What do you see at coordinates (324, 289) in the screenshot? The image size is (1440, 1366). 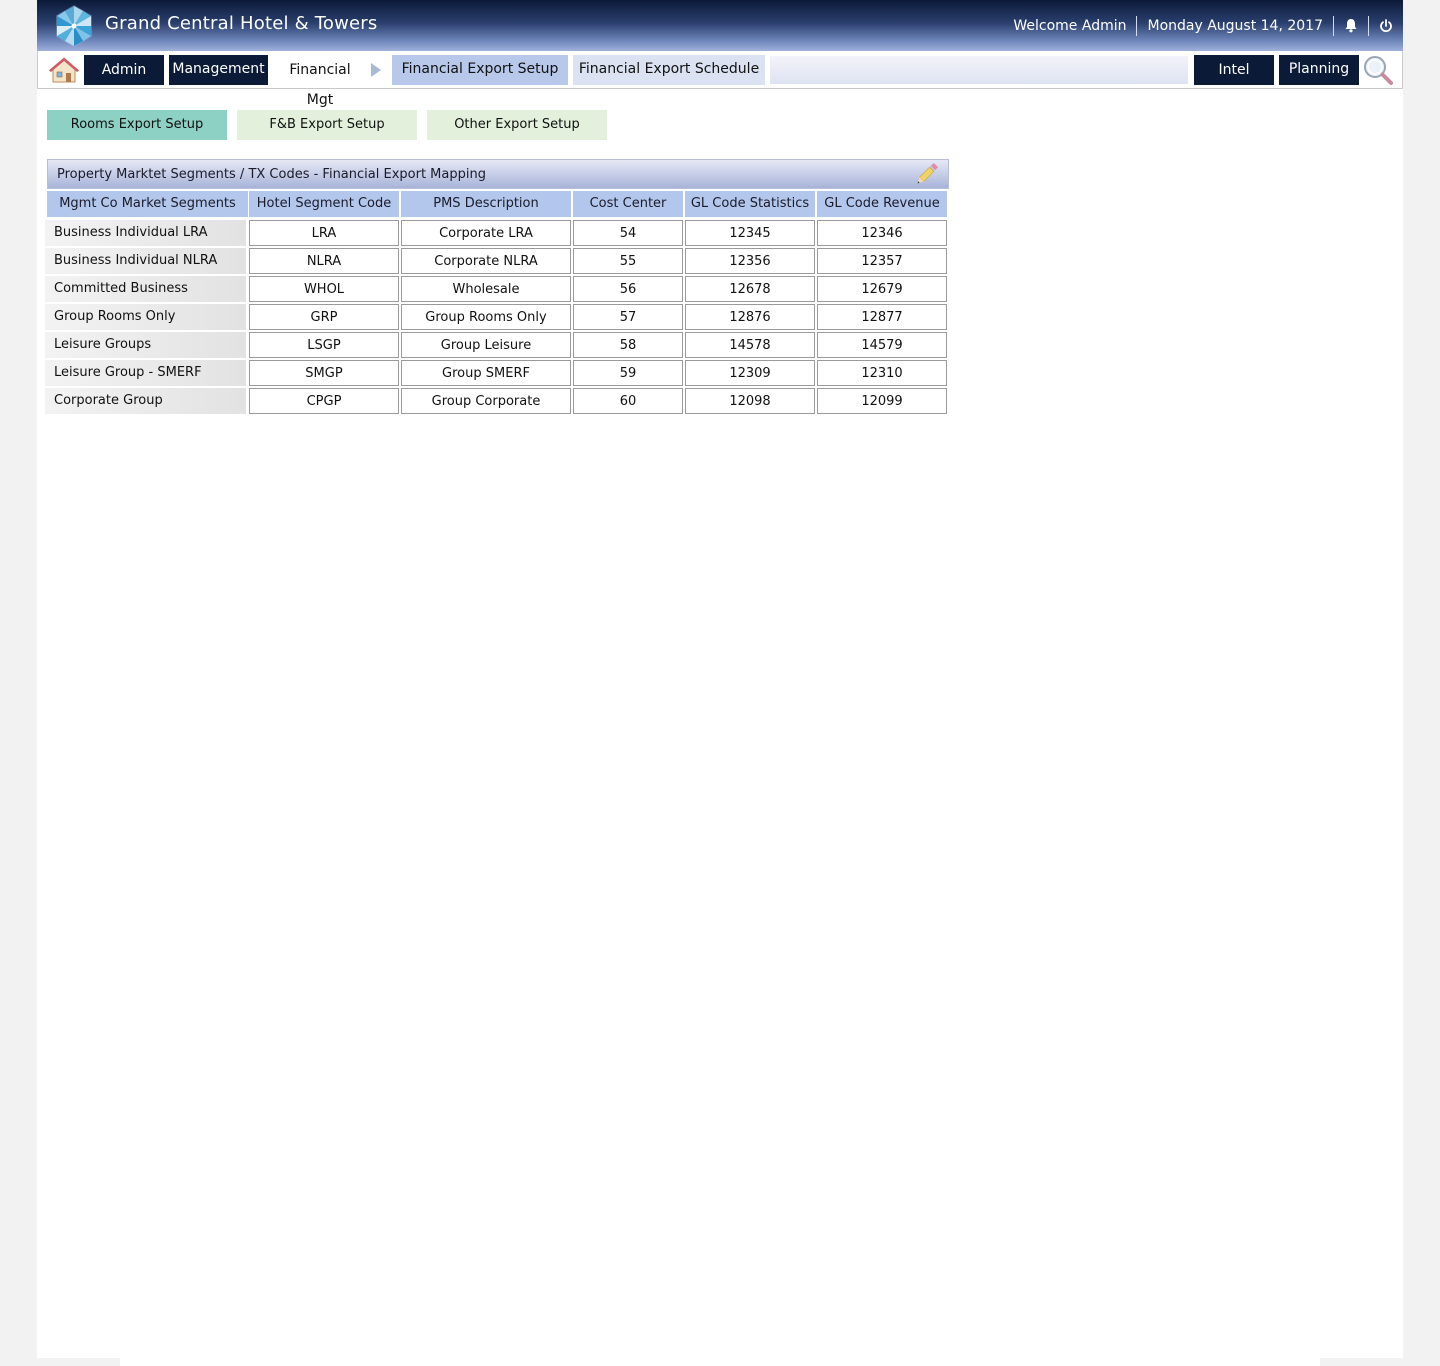 I see `cell-hotel-segment-code: WHOL` at bounding box center [324, 289].